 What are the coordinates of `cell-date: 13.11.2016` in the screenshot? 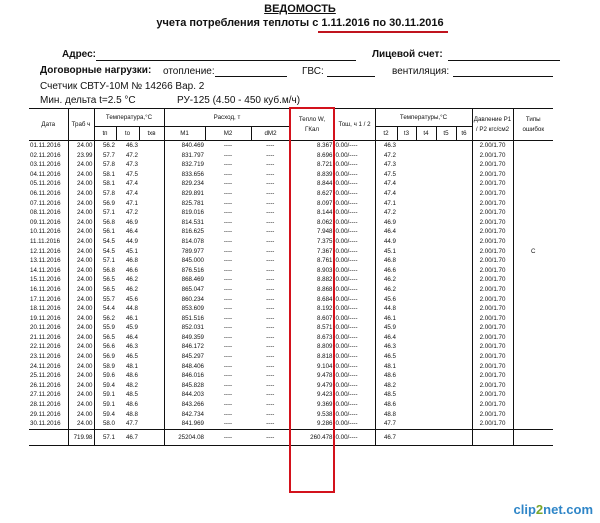 It's located at (49, 261).